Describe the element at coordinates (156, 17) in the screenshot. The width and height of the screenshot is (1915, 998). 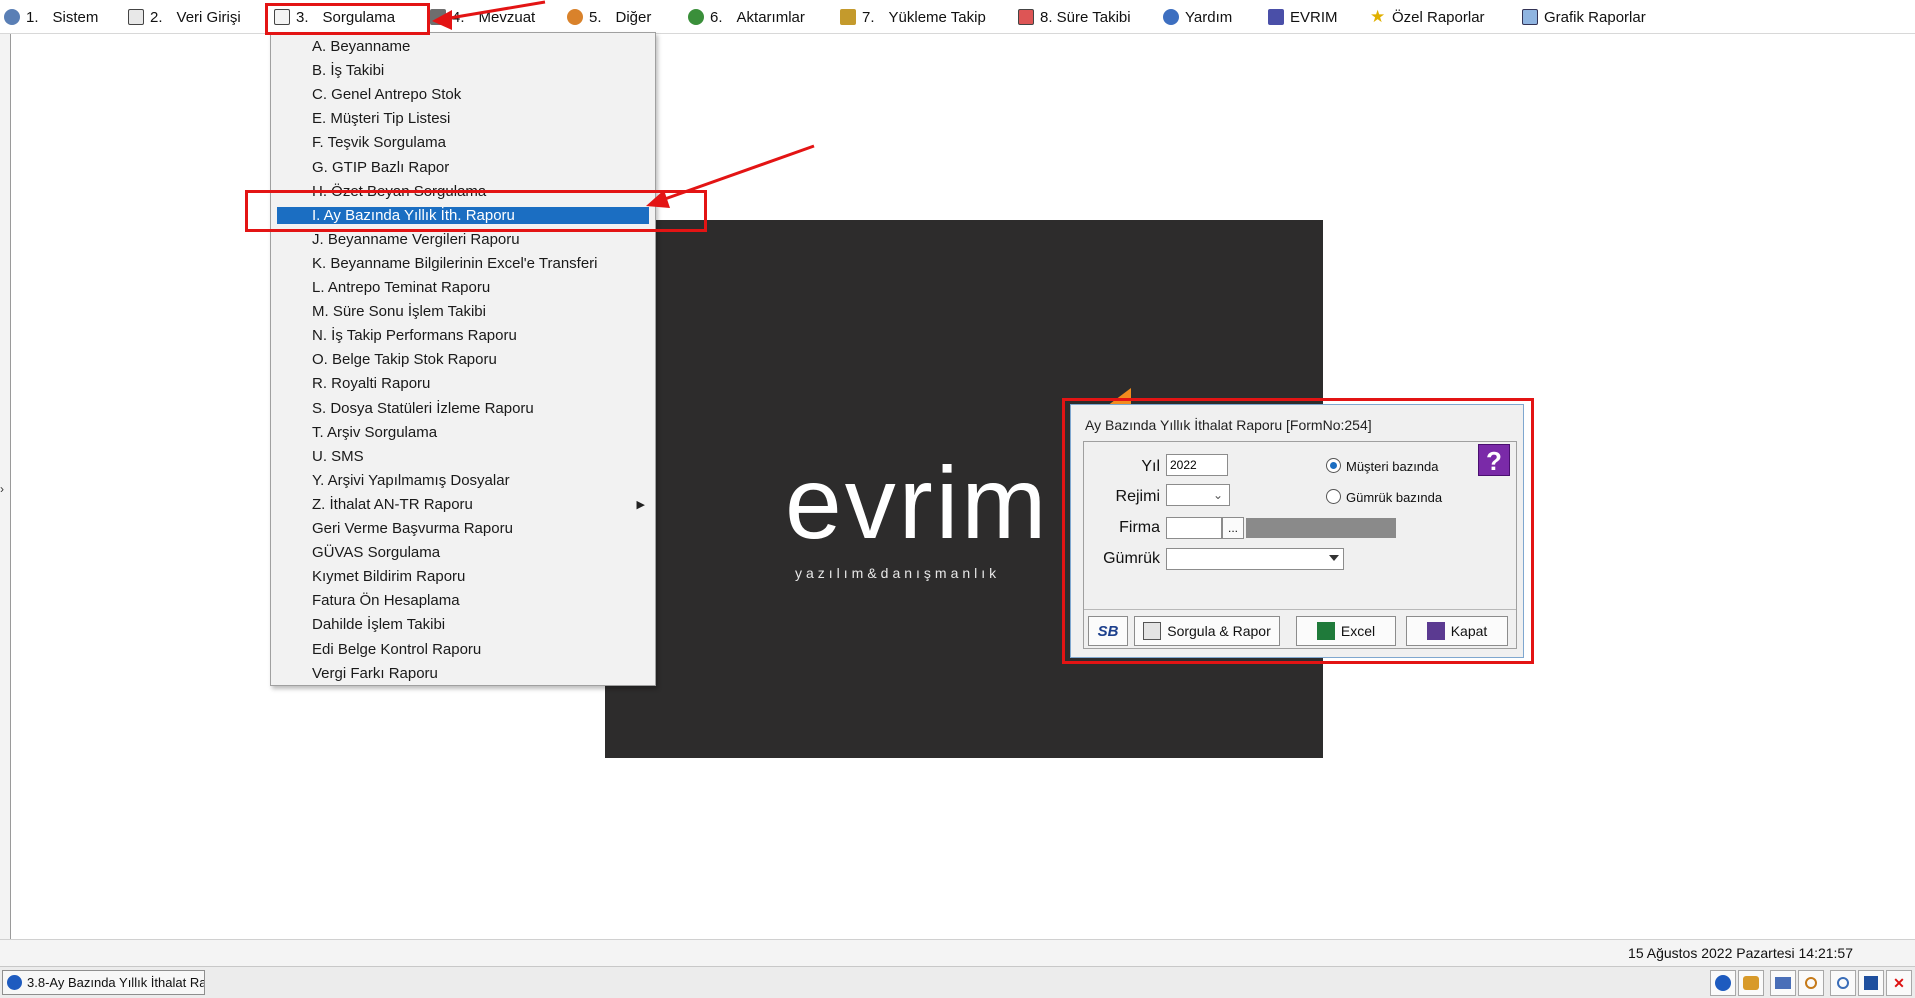
I see `menu-number: 2.` at that location.